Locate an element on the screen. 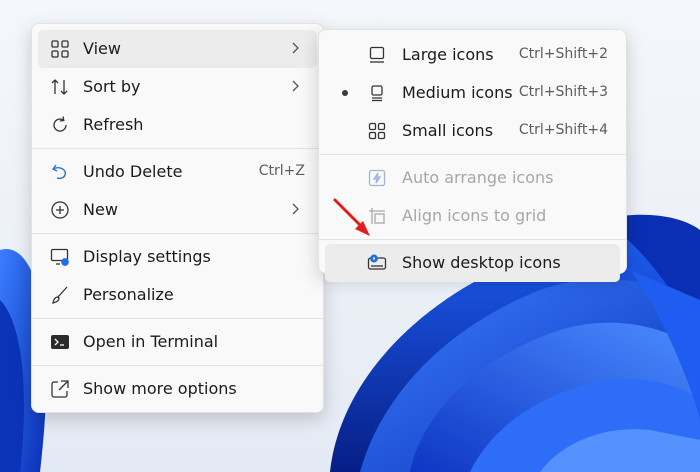 The height and width of the screenshot is (472, 700). selected-bullet-icon is located at coordinates (345, 93).